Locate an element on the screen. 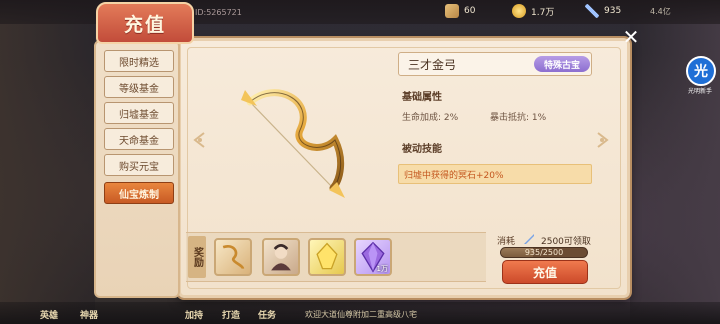 This screenshot has height=324, width=720. power-value: 4.4亿 is located at coordinates (660, 11).